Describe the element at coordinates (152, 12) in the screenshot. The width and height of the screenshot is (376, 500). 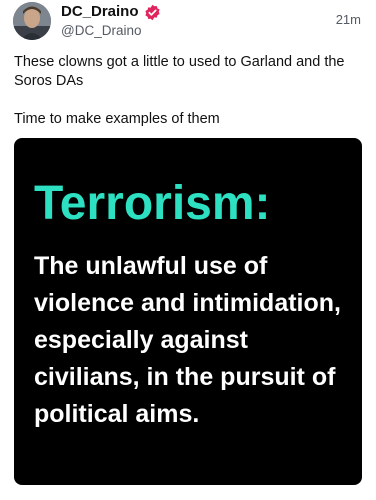
I see `verified-badge-icon` at that location.